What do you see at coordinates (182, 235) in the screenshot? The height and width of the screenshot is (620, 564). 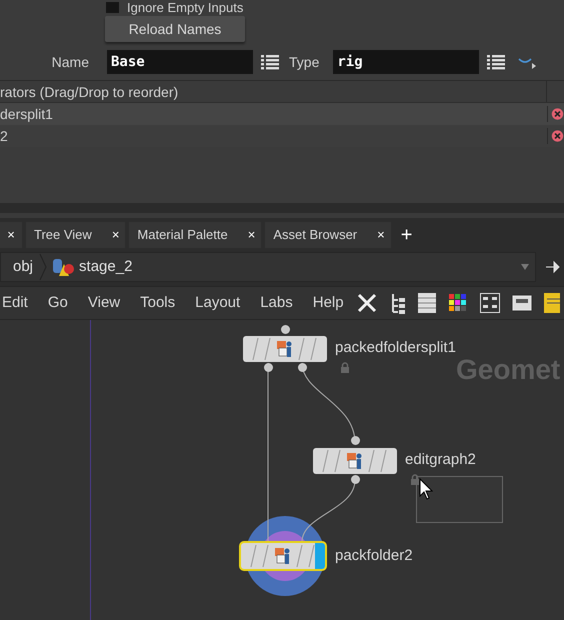 I see `pane-tab: Material Palette` at bounding box center [182, 235].